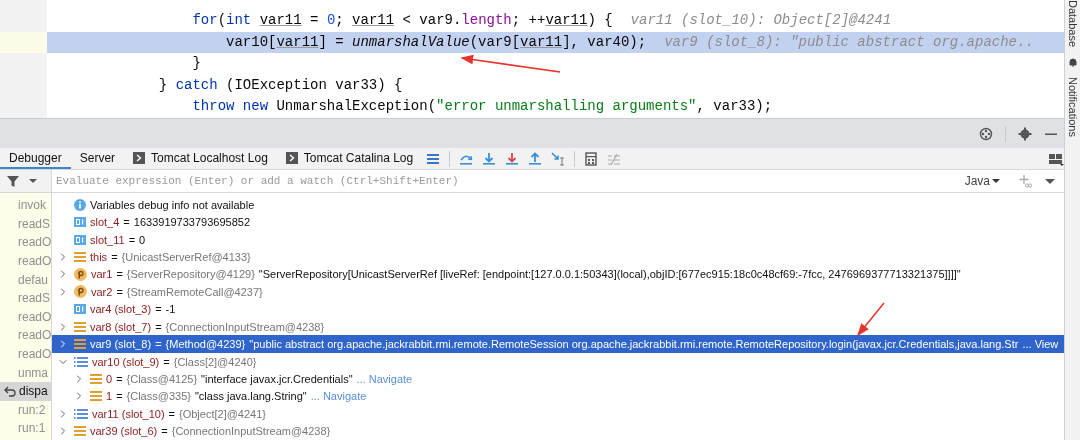  Describe the element at coordinates (558, 292) in the screenshot. I see `variable-row: var2 = {StreamRemoteCall@4237}` at that location.